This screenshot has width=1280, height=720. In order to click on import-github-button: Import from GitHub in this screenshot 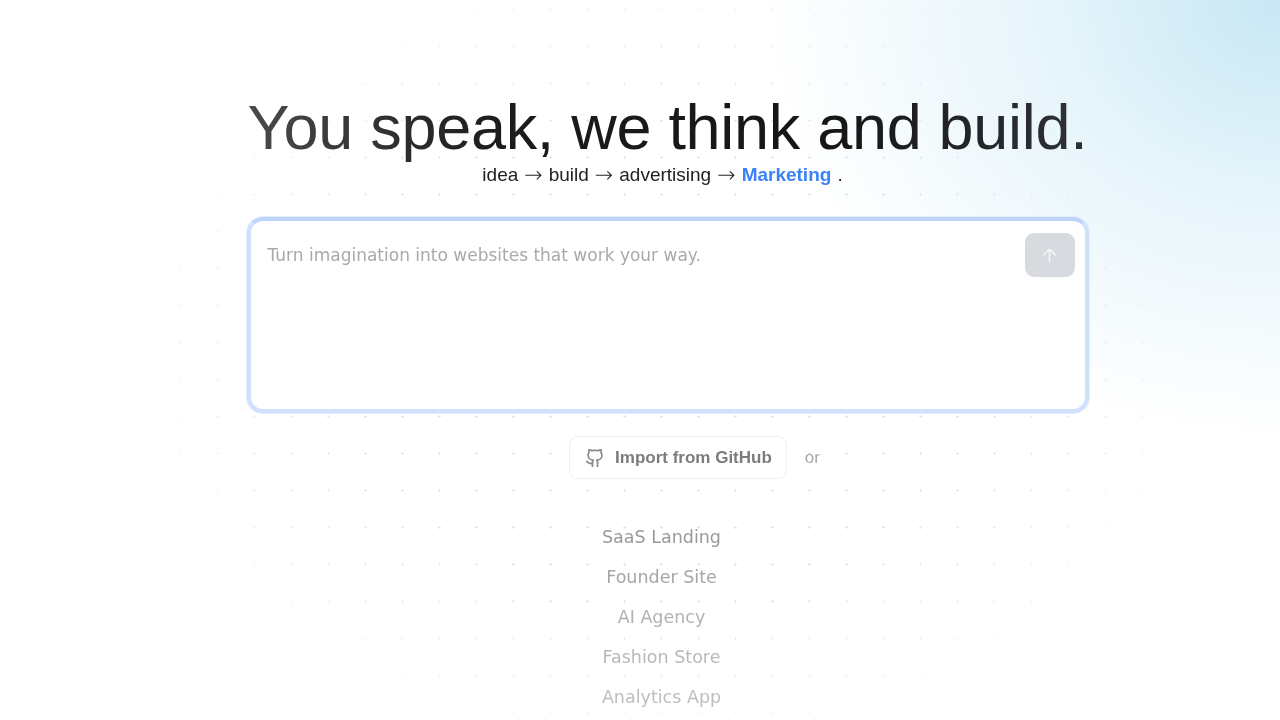, I will do `click(678, 457)`.